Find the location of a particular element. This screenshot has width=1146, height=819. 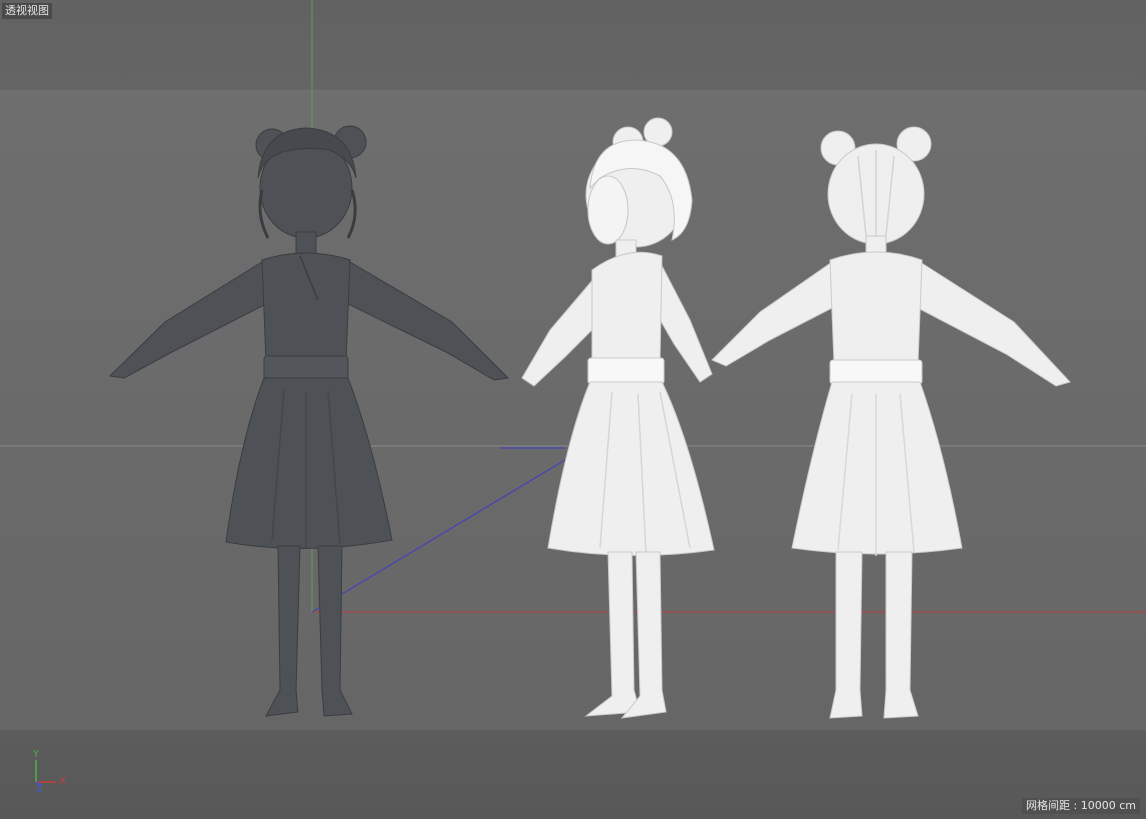

grid-spacing-indicator: 网格间距 : 10000 cm is located at coordinates (1081, 806).